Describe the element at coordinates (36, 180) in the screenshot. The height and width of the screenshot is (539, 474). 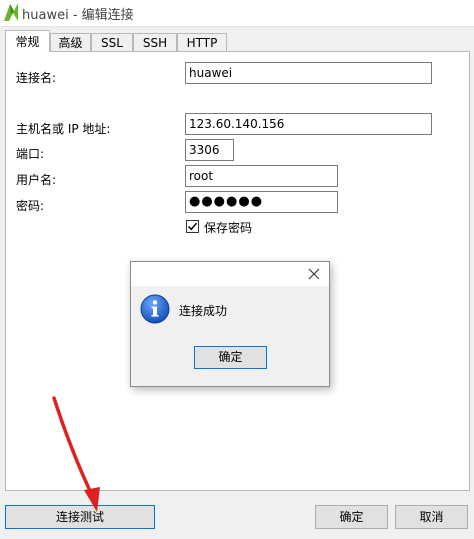
I see `username-label: 用户名:` at that location.